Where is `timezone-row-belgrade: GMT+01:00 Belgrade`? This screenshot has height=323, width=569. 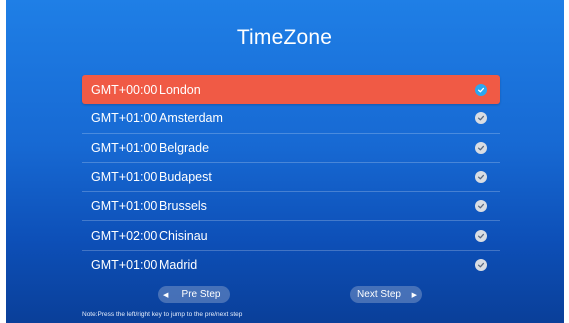 timezone-row-belgrade: GMT+01:00 Belgrade is located at coordinates (291, 148).